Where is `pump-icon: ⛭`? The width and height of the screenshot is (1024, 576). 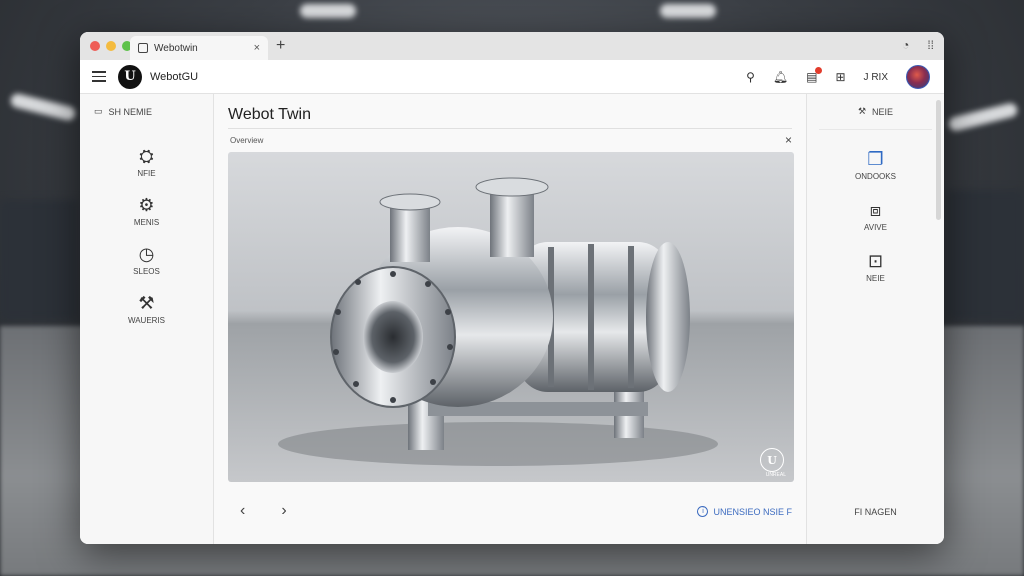
pump-icon: ⛭ is located at coordinates (146, 156).